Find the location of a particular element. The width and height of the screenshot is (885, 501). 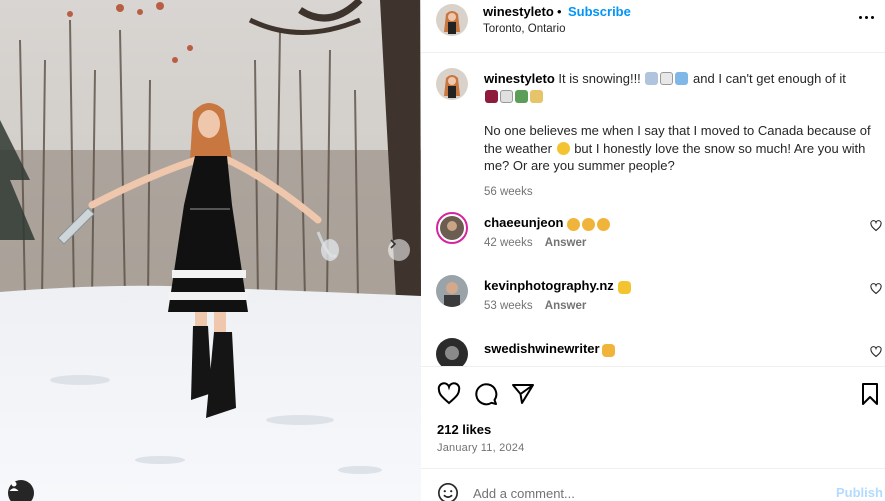

likes-count: 212 likes is located at coordinates (464, 429).